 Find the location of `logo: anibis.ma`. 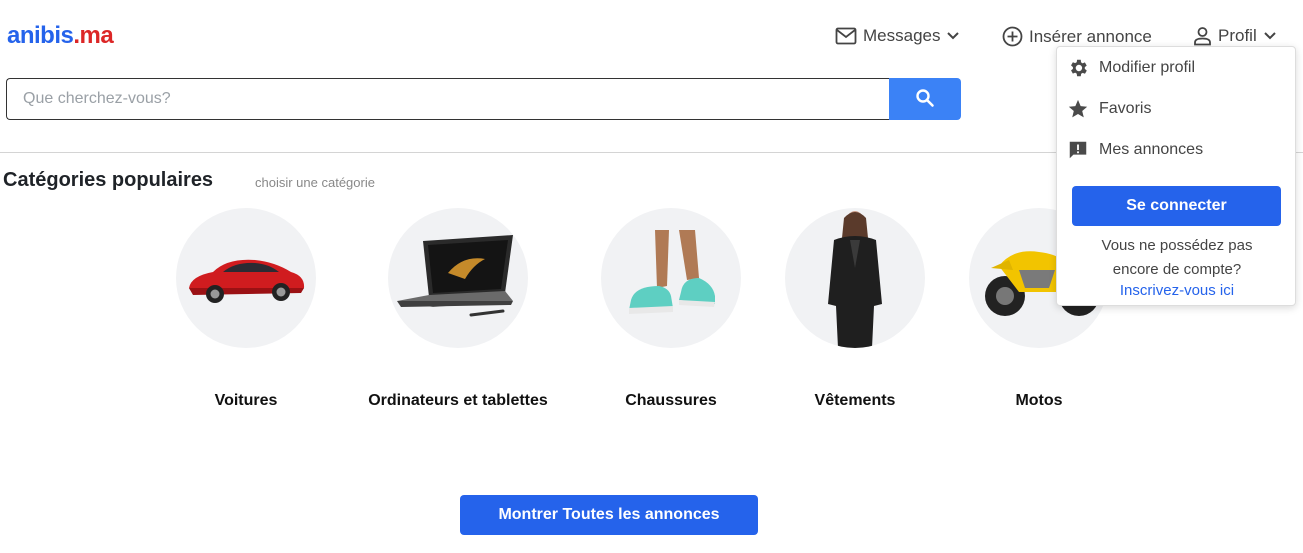

logo: anibis.ma is located at coordinates (60, 36).